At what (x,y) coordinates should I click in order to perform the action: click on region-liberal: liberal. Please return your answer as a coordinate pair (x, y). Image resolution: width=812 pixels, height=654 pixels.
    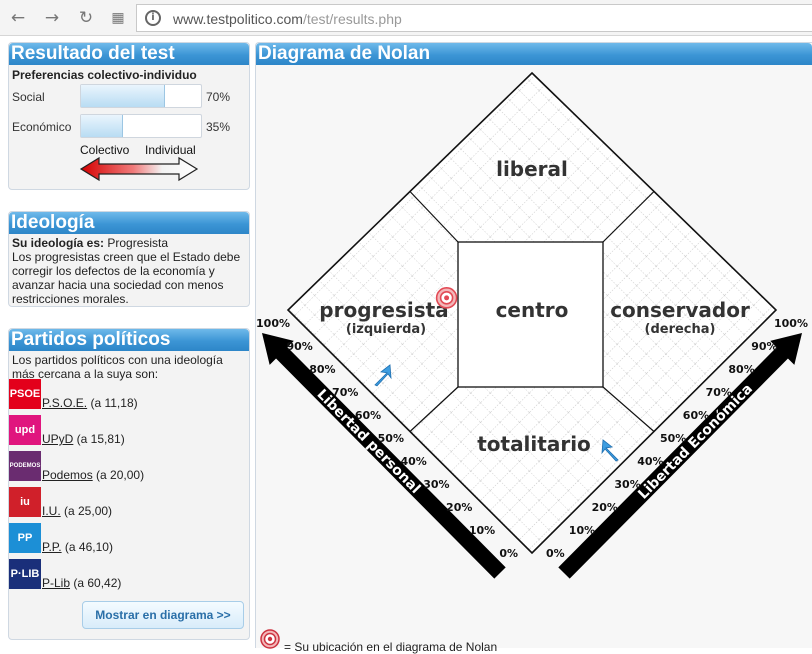
    Looking at the image, I should click on (532, 169).